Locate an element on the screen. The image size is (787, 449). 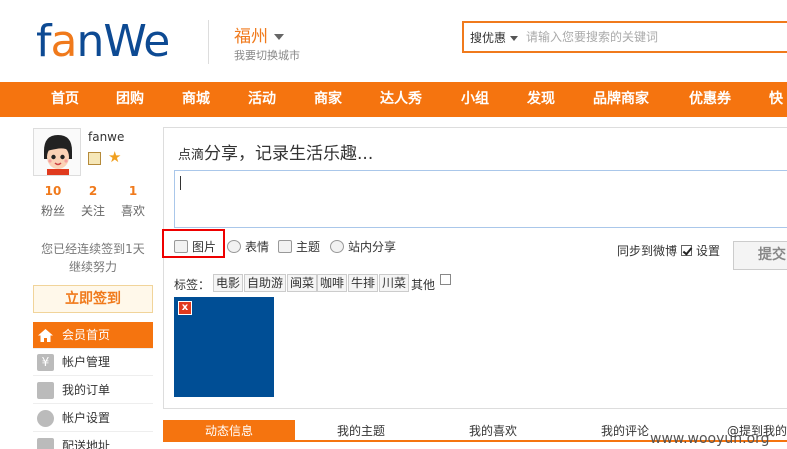
menu-item-member-home: 会员首页 is located at coordinates (93, 335).